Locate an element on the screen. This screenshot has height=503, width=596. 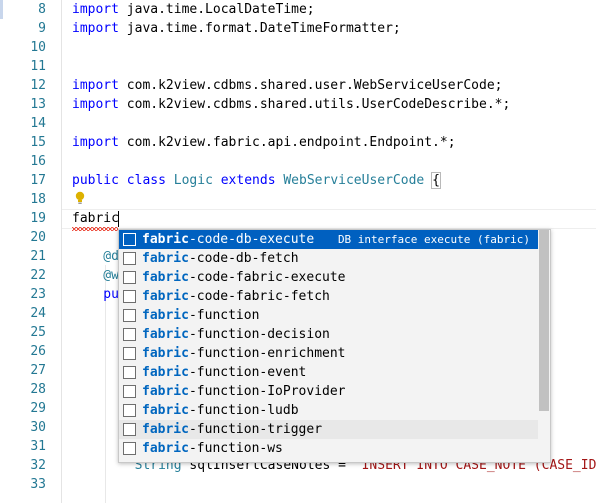
suggest-item-label: fabric-function-decision is located at coordinates (236, 334).